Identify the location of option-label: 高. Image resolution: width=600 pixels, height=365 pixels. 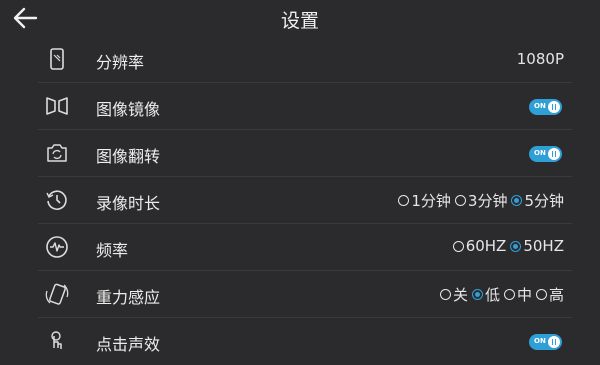
(556, 295).